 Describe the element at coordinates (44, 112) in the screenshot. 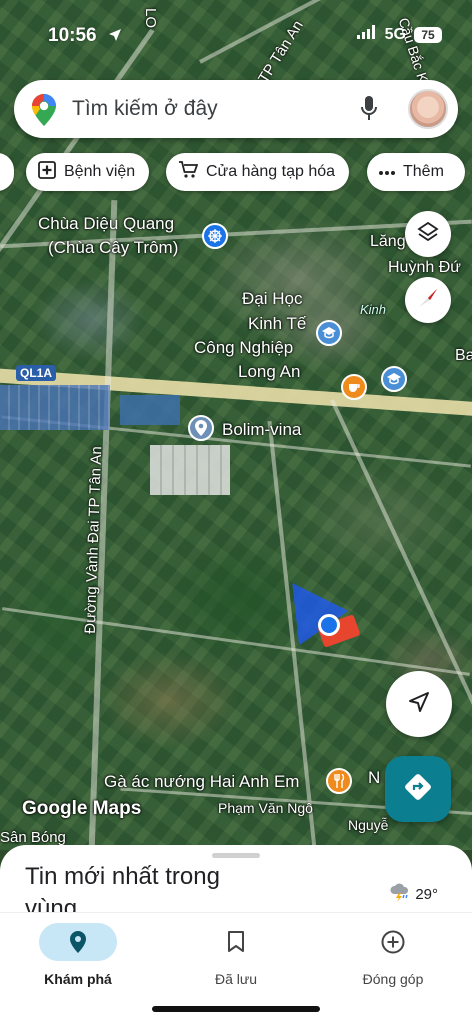

I see `google-maps-logo-icon` at that location.